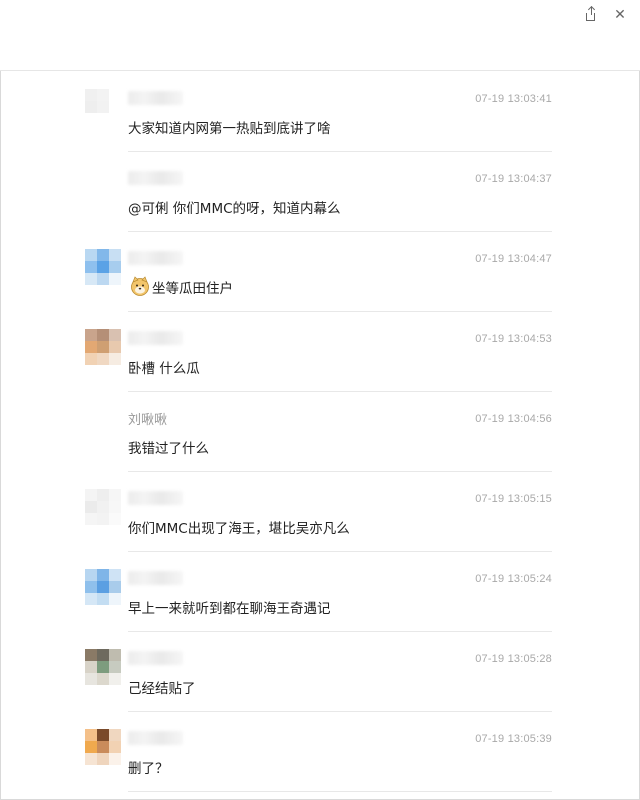 This screenshot has width=640, height=800. What do you see at coordinates (147, 418) in the screenshot?
I see `sender-name: 刘啾啾` at bounding box center [147, 418].